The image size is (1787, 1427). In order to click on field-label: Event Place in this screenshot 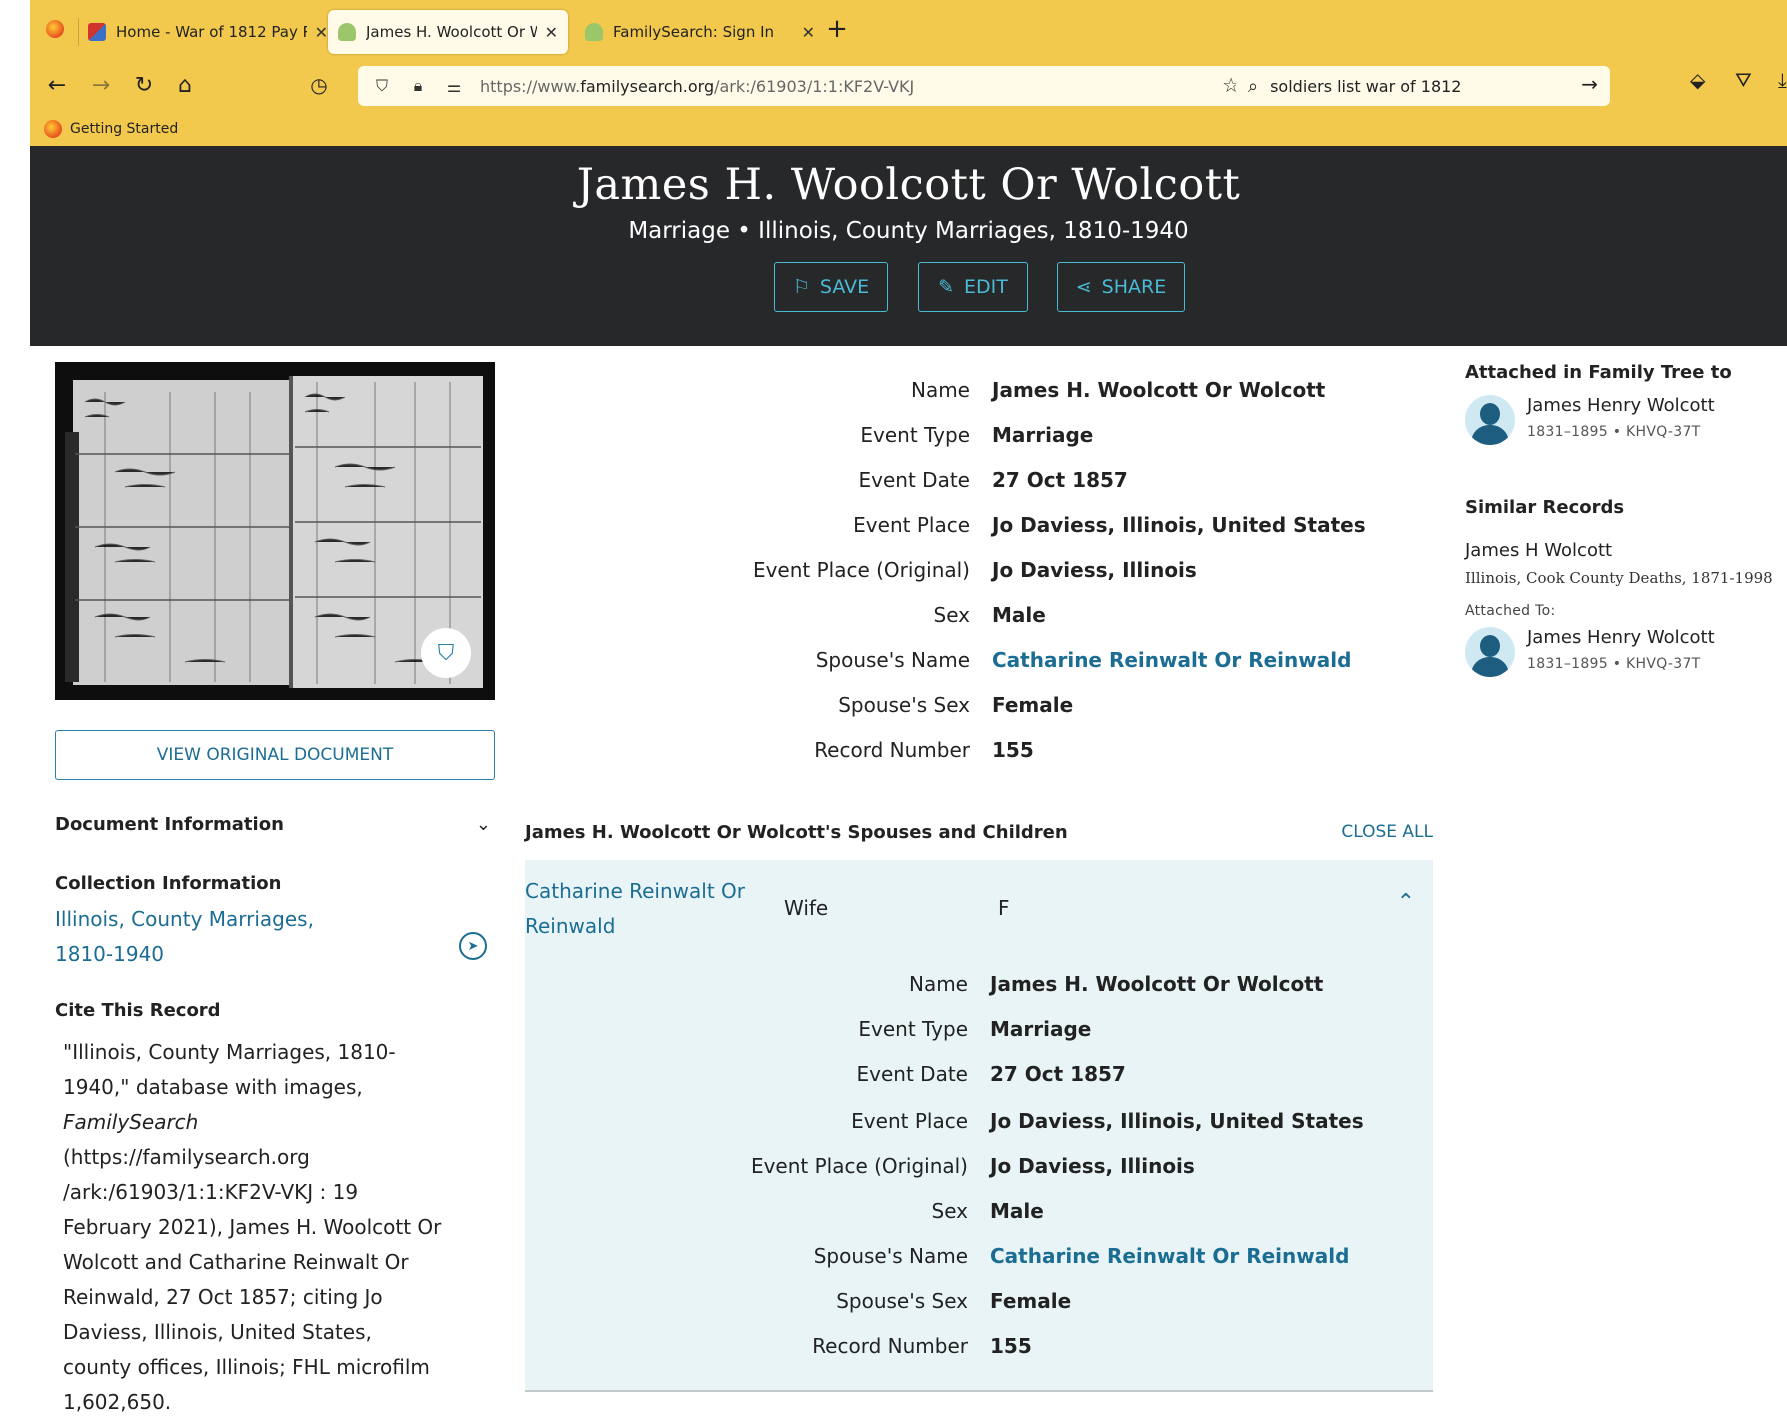, I will do `click(909, 1121)`.